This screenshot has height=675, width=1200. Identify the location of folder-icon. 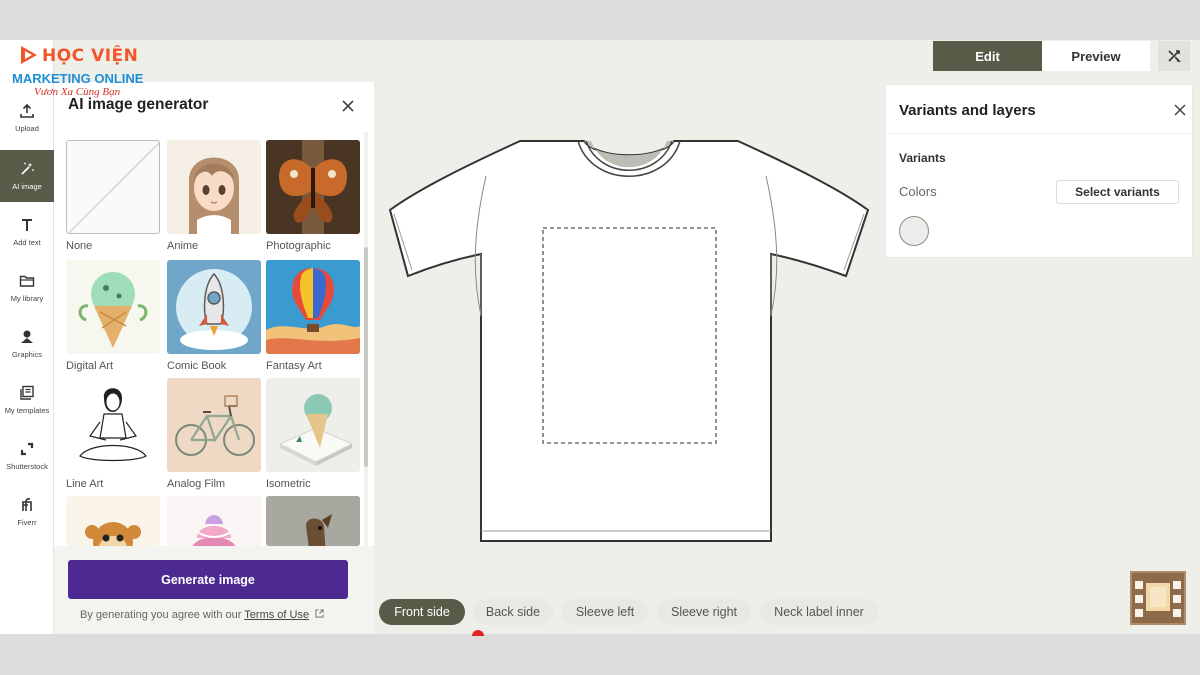
(27, 281).